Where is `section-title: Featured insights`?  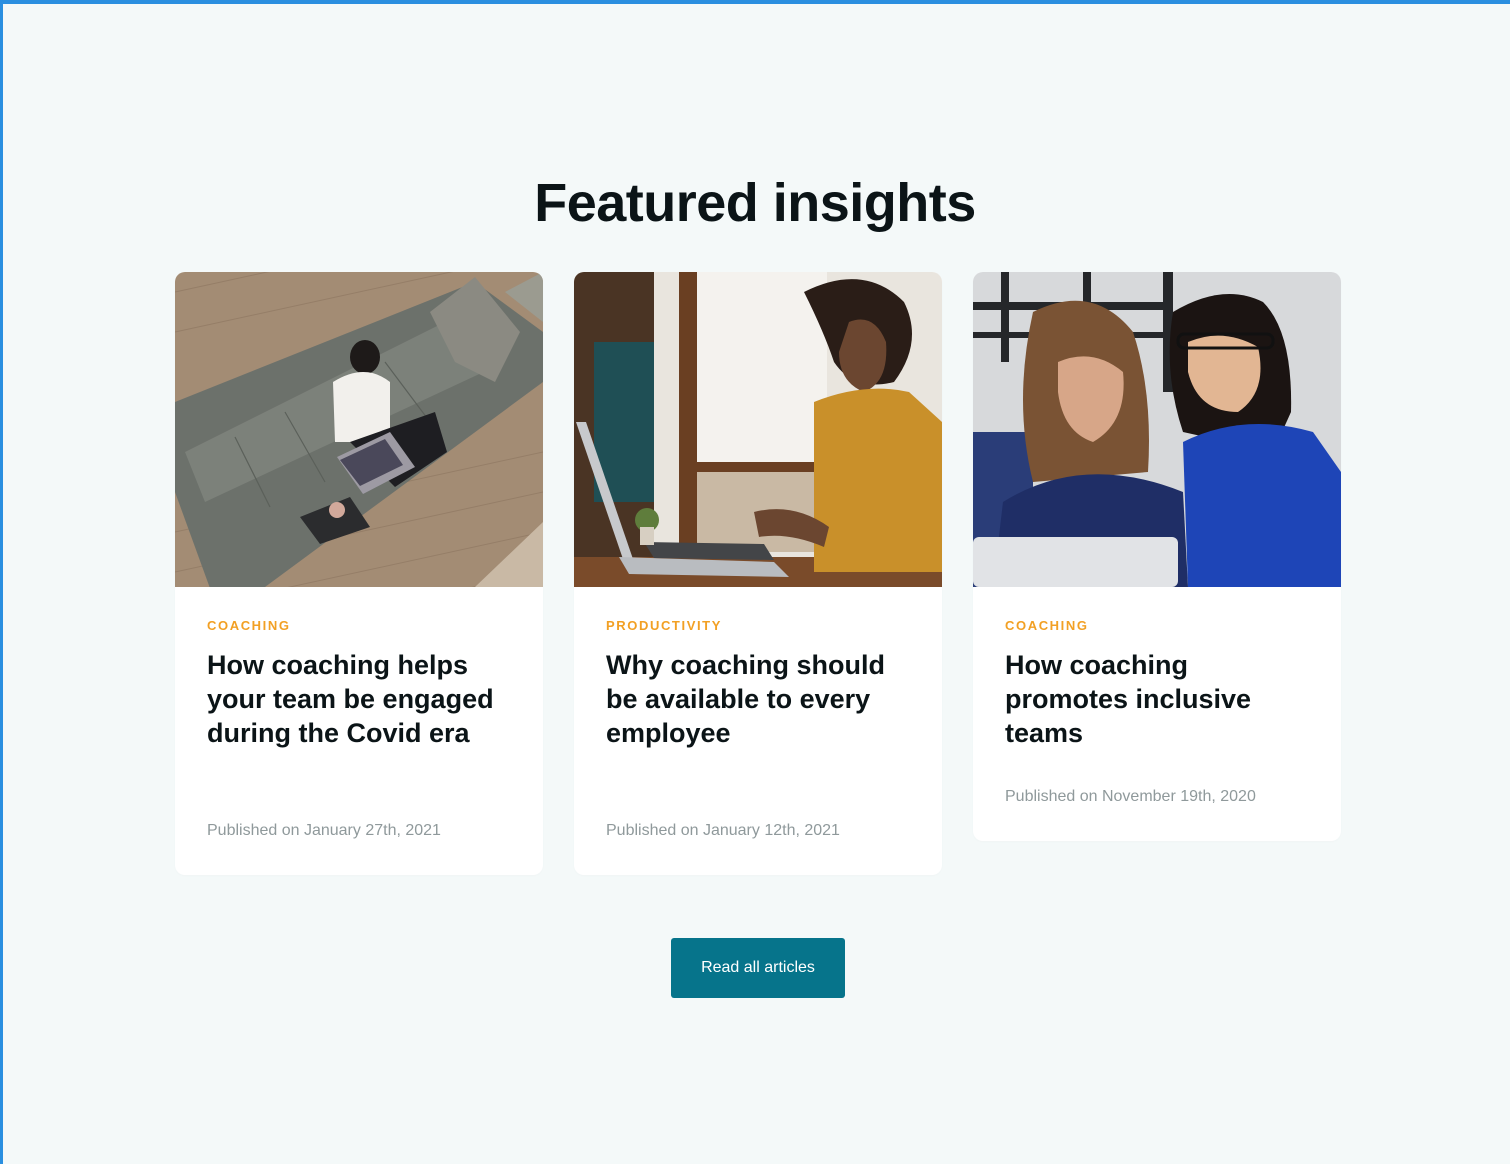
section-title: Featured insights is located at coordinates (755, 203).